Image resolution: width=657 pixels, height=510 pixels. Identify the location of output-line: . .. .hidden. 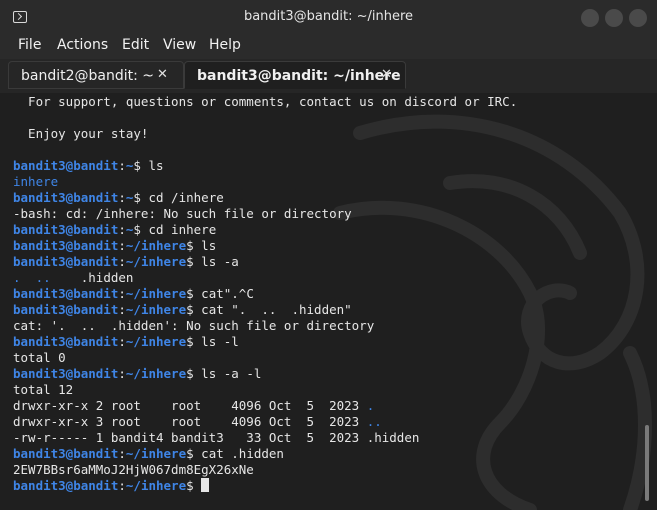
(265, 278).